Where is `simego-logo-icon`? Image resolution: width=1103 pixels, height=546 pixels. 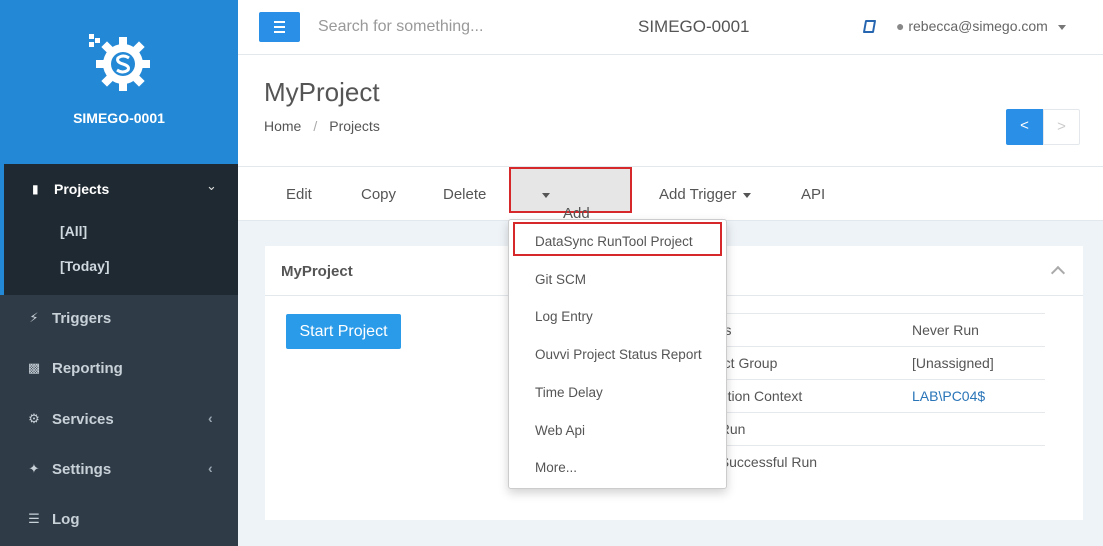
simego-logo-icon is located at coordinates (119, 62).